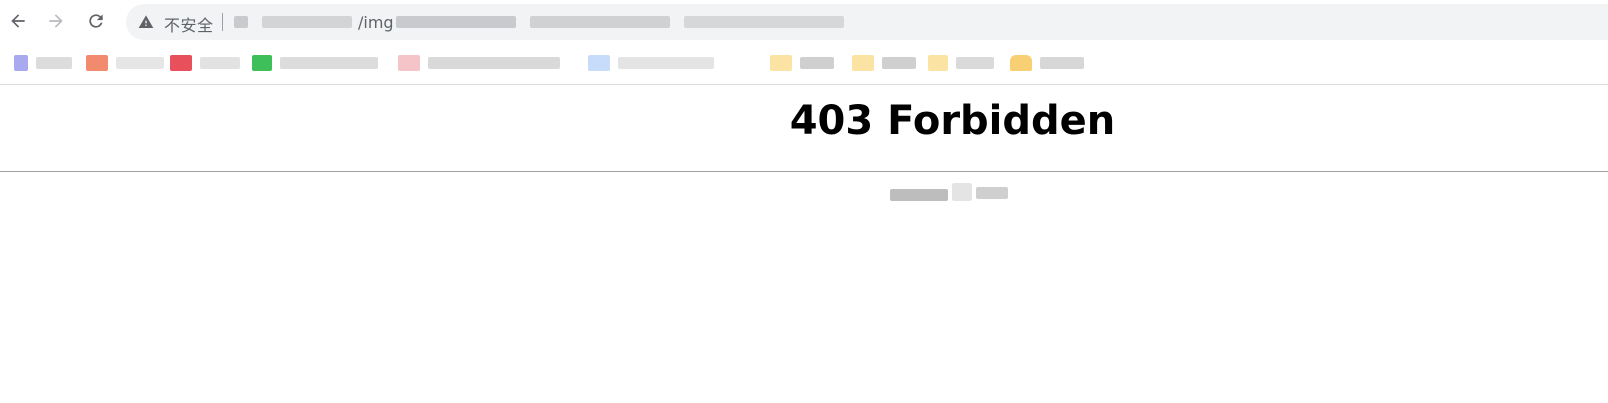  I want to click on url-text: /img, so click(544, 22).